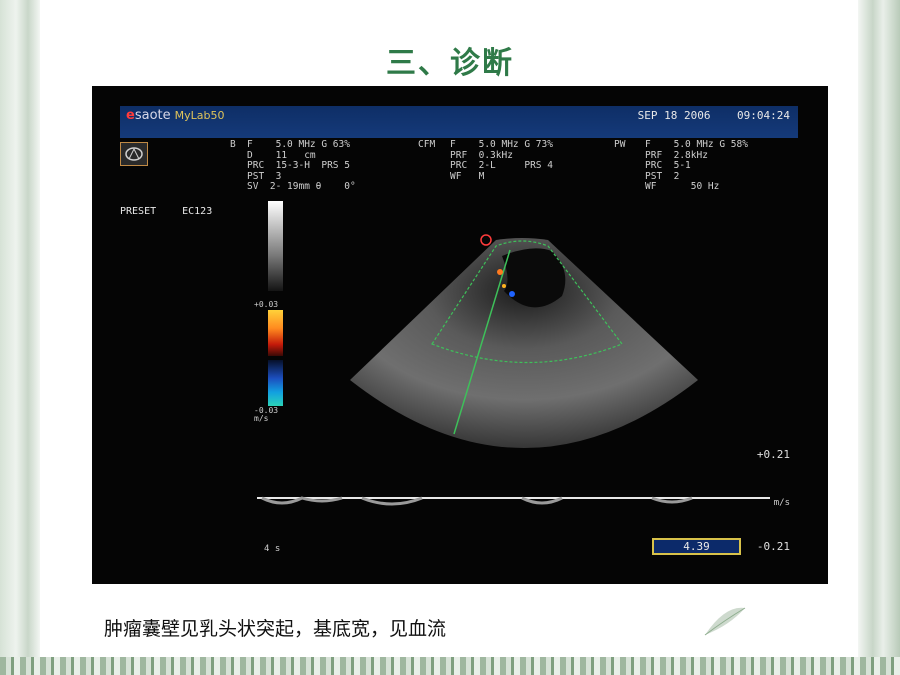 The height and width of the screenshot is (675, 900). I want to click on velocity-unit: m/s, so click(781, 503).